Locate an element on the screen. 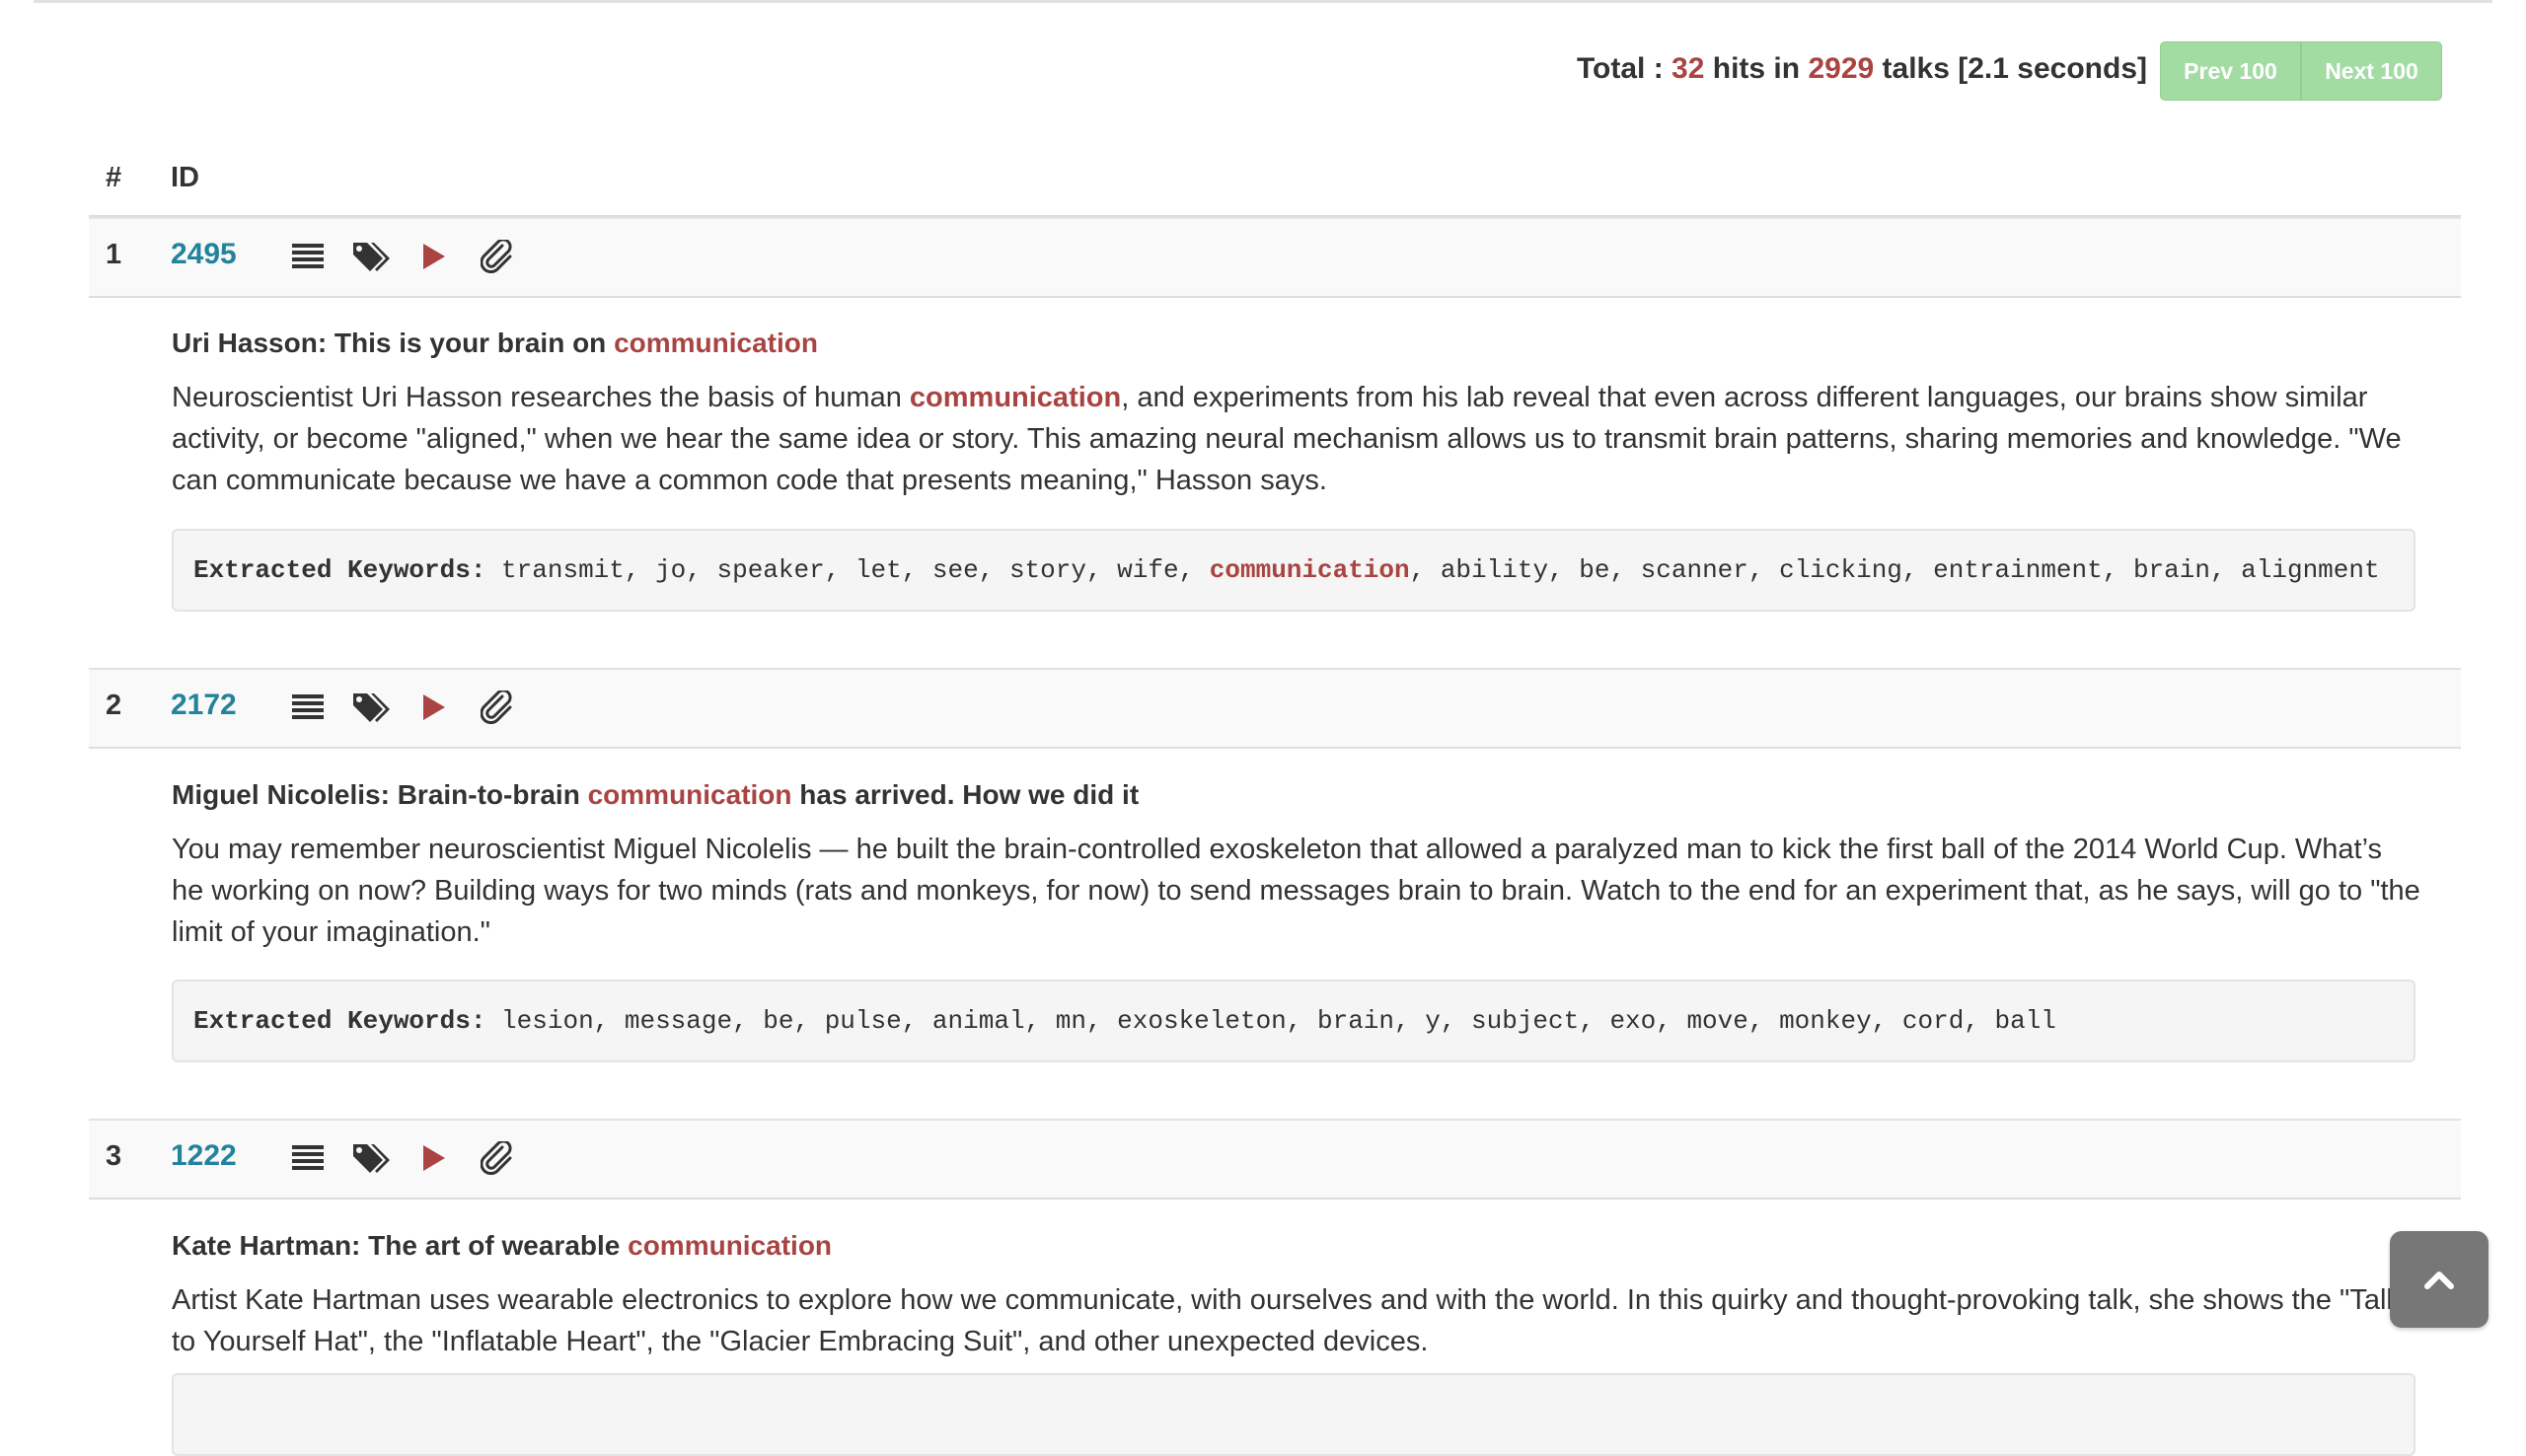  total-label: Total : is located at coordinates (1620, 68).